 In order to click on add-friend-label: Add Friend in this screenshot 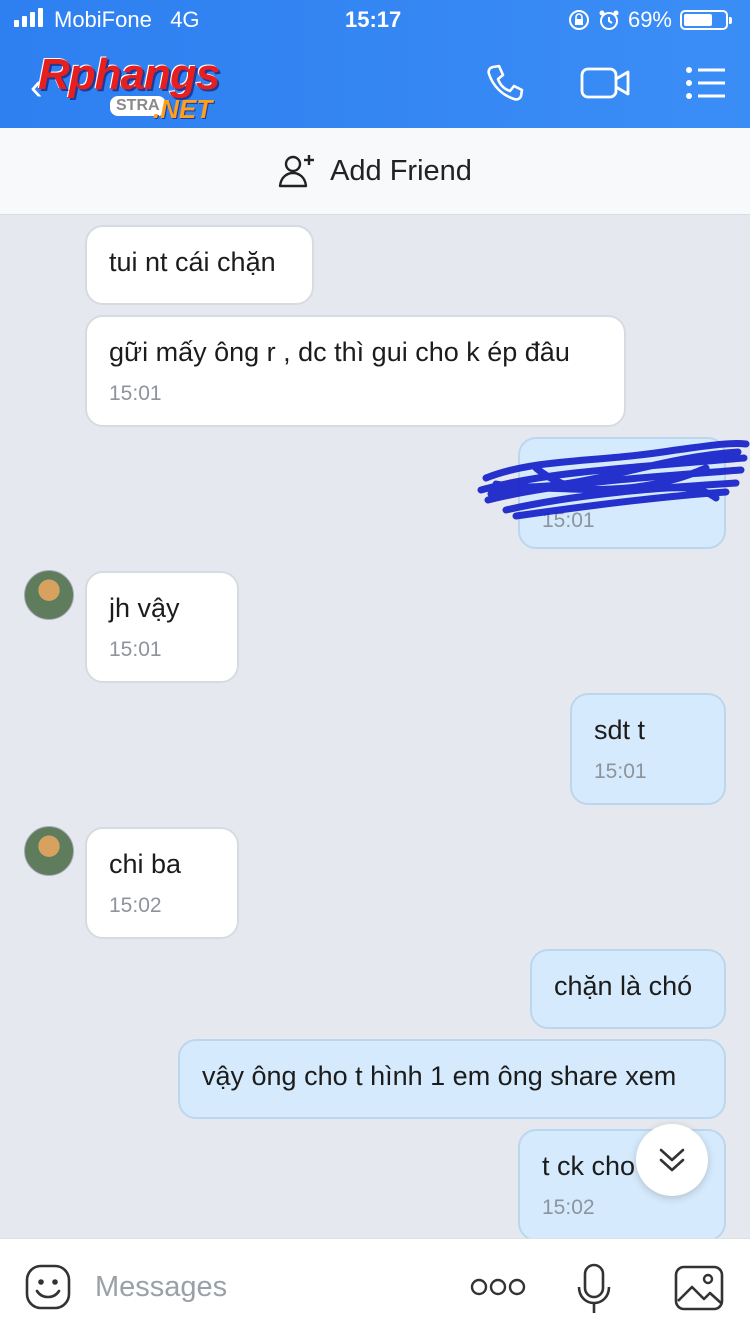, I will do `click(401, 170)`.